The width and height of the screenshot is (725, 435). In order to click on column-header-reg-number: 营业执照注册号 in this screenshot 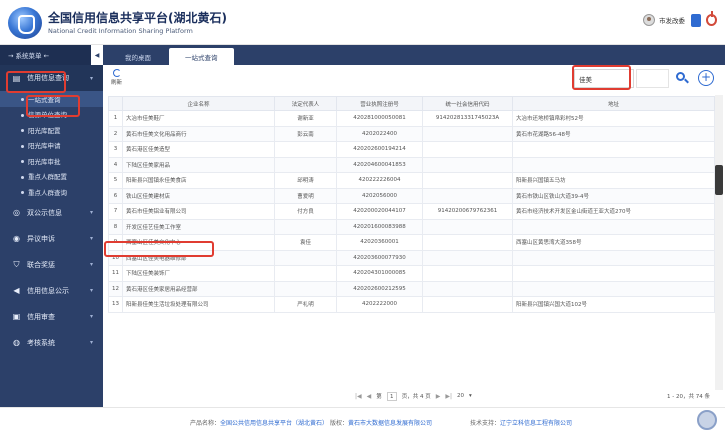, I will do `click(379, 103)`.